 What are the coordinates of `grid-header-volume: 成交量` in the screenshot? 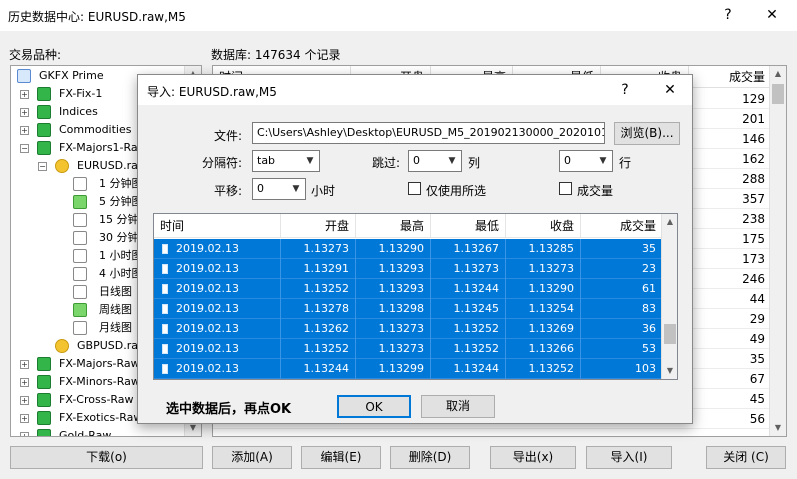 It's located at (621, 226).